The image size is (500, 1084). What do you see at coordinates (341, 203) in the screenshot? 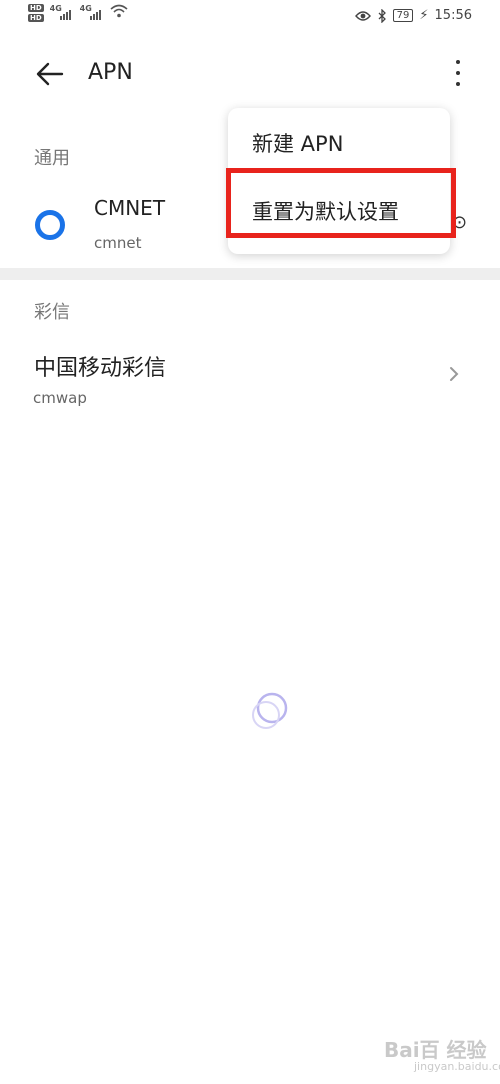
I see `highlight-box` at bounding box center [341, 203].